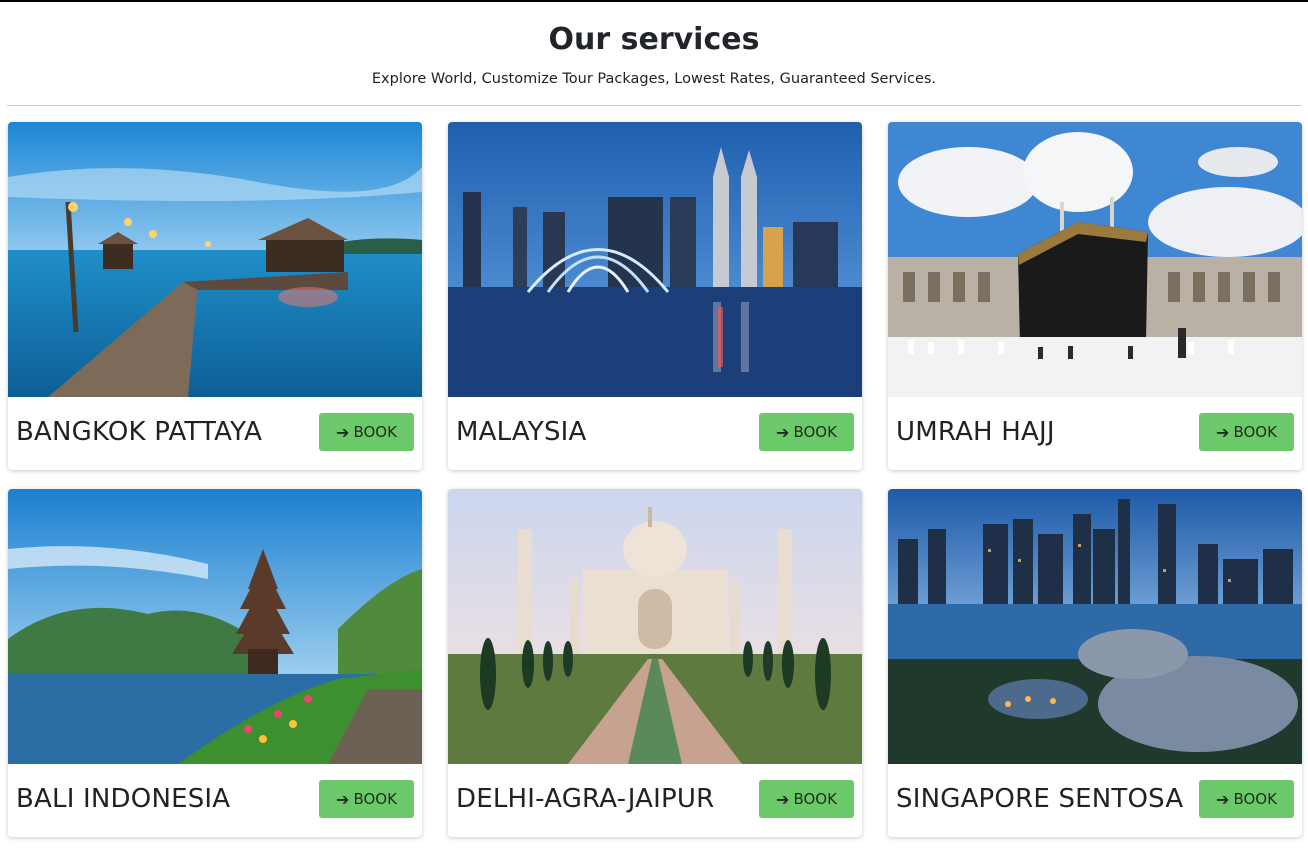  I want to click on page-title: Our services, so click(654, 39).